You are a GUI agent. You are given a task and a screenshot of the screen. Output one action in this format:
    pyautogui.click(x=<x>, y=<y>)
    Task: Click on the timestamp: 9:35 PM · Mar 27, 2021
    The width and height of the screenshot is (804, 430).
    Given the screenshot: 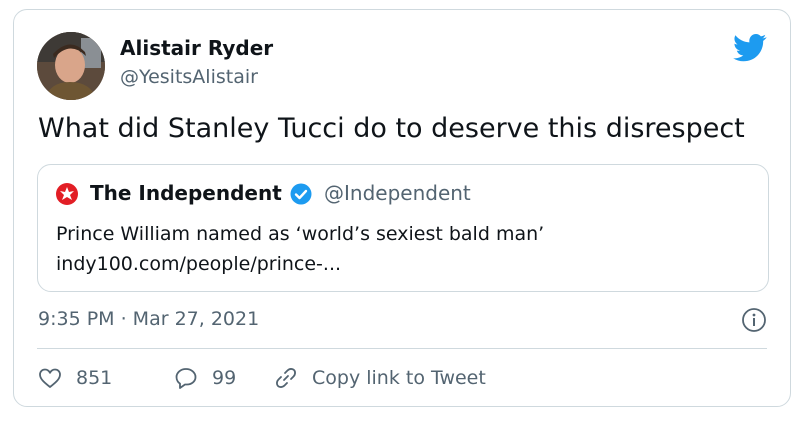 What is the action you would take?
    pyautogui.click(x=148, y=319)
    